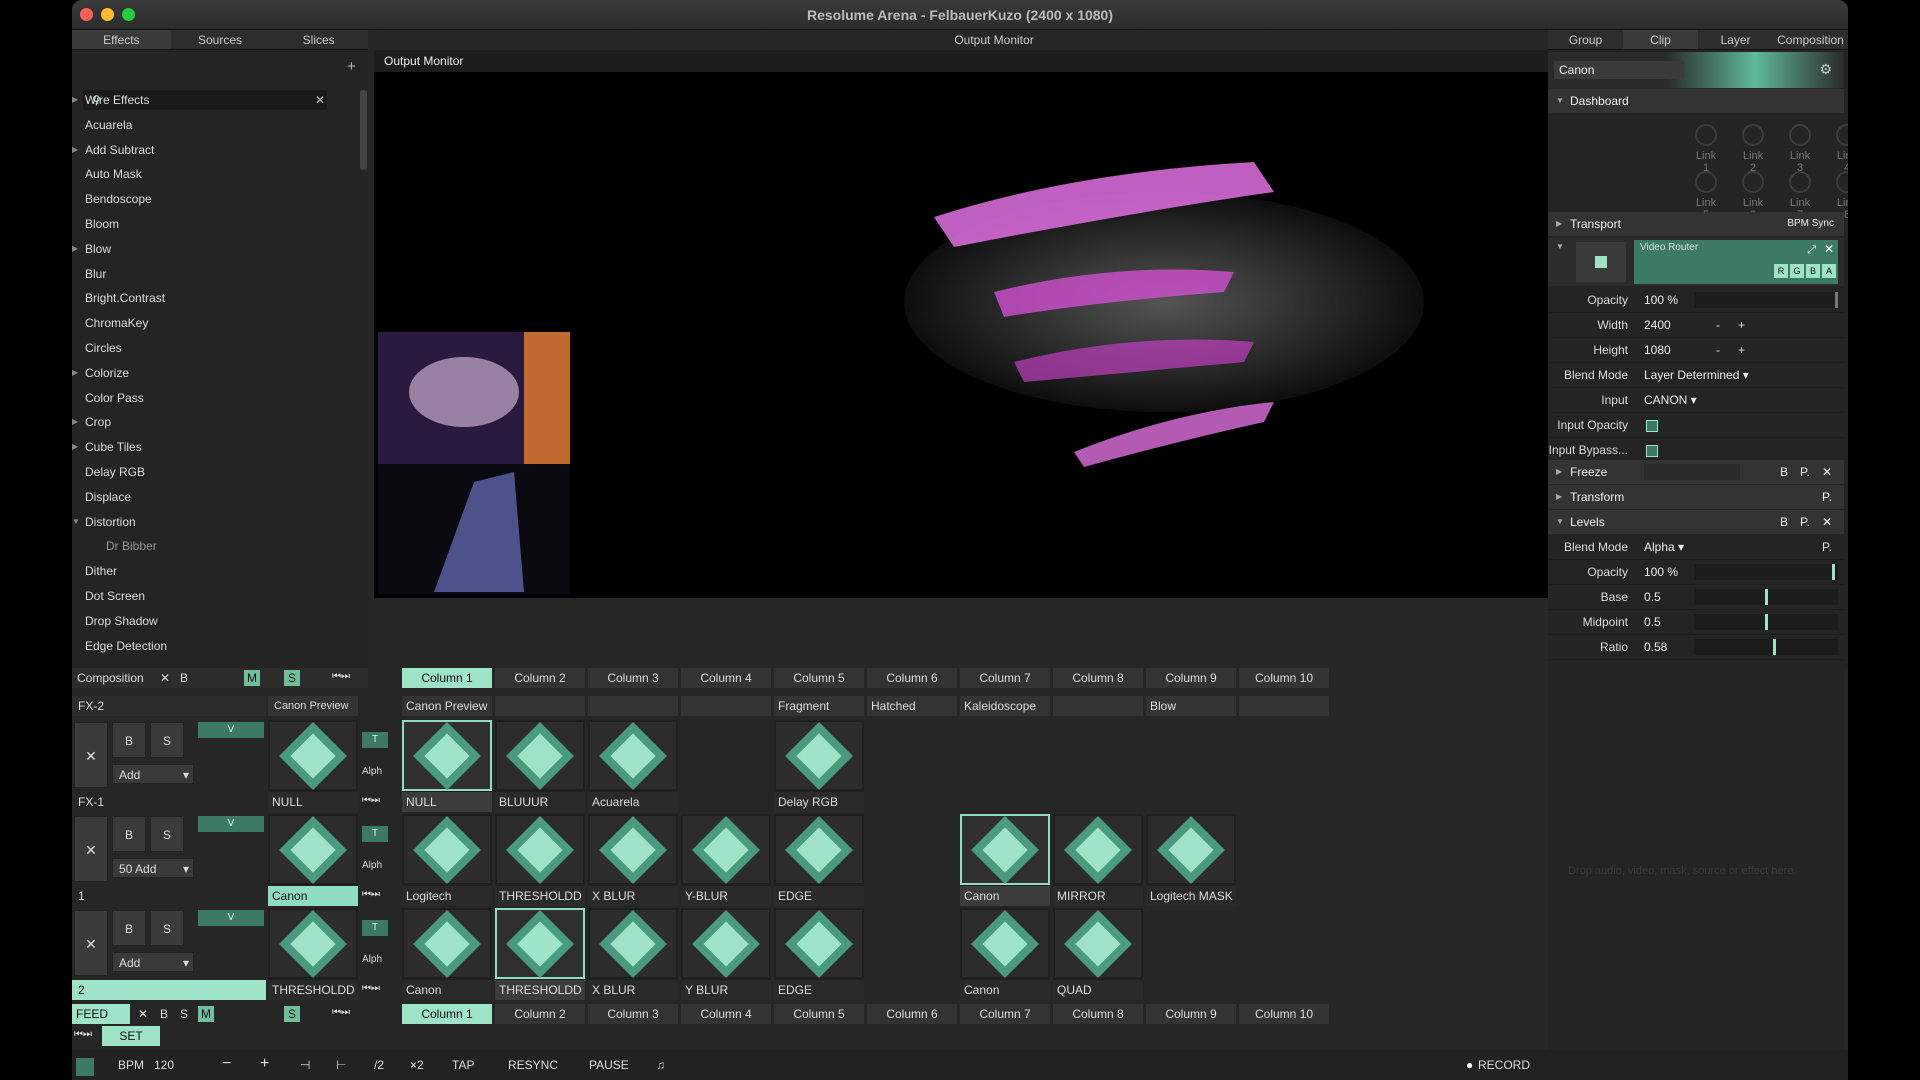 This screenshot has height=1080, width=1920. Describe the element at coordinates (143, 1014) in the screenshot. I see `deck-clear-button: ✕` at that location.